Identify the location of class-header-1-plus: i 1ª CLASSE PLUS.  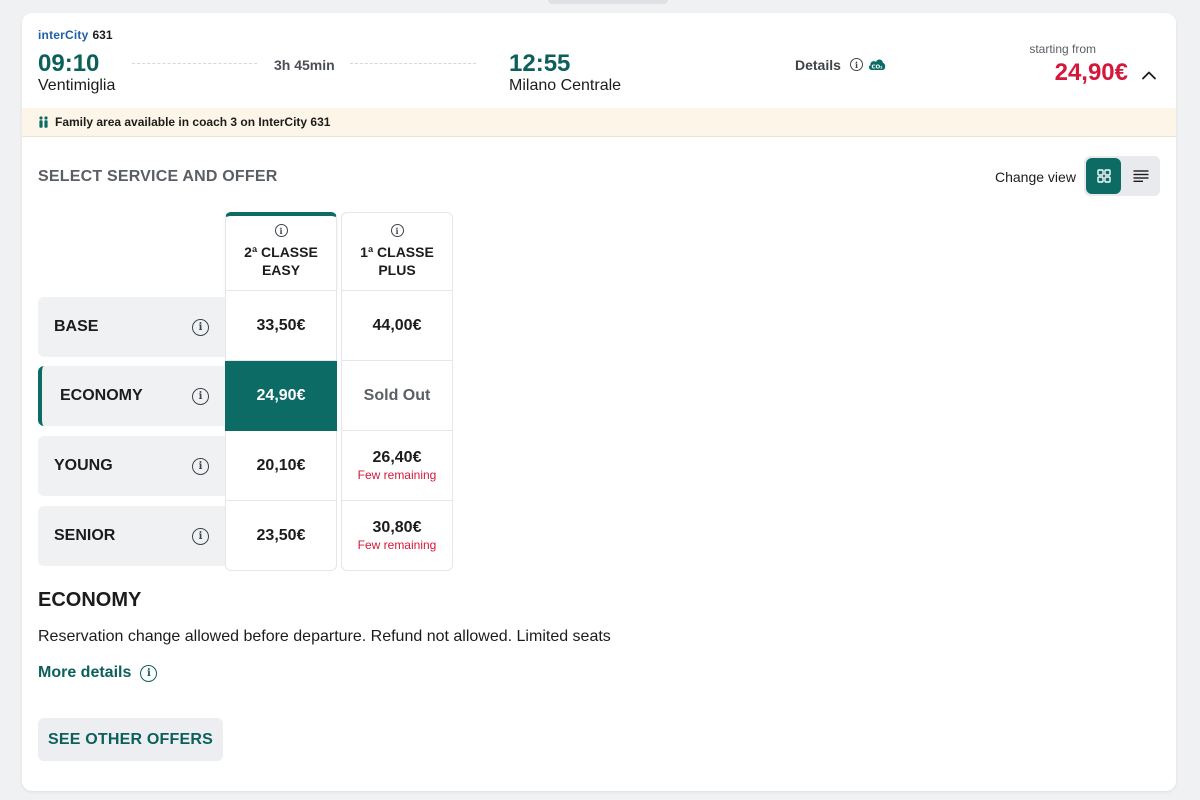
(397, 251).